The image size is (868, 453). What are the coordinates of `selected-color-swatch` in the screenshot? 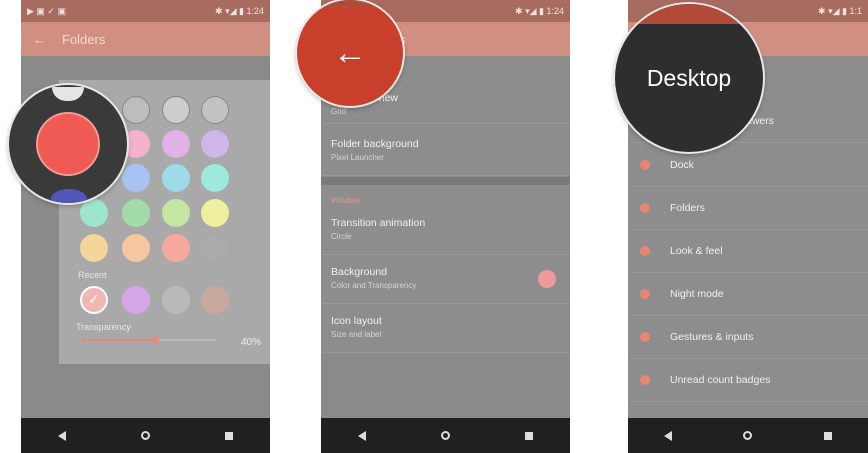 It's located at (68, 144).